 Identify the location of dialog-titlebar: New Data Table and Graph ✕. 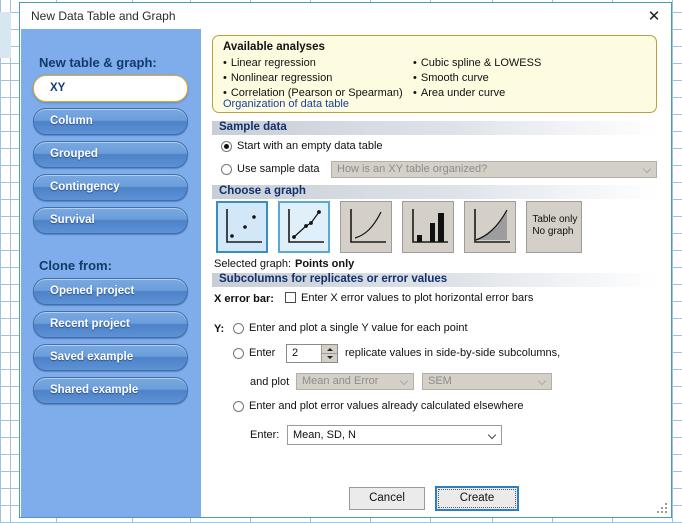
(345, 16).